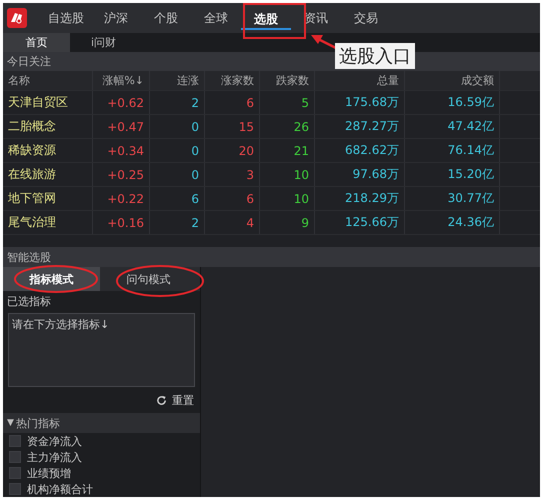  I want to click on table-cell: 地下管网, so click(48, 198).